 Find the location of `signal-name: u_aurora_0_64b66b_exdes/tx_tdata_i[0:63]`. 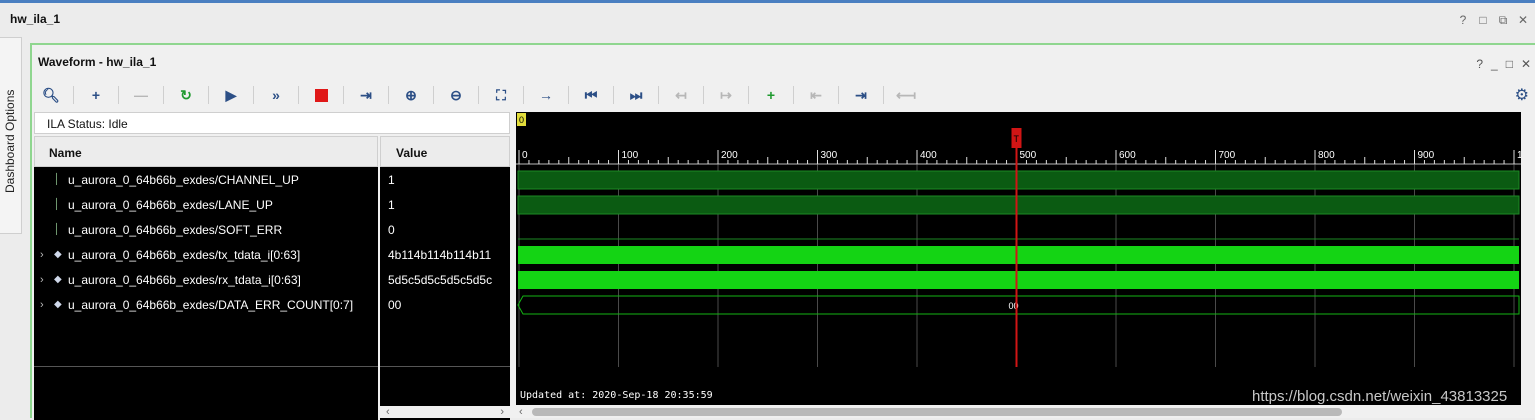

signal-name: u_aurora_0_64b66b_exdes/tx_tdata_i[0:63] is located at coordinates (184, 254).